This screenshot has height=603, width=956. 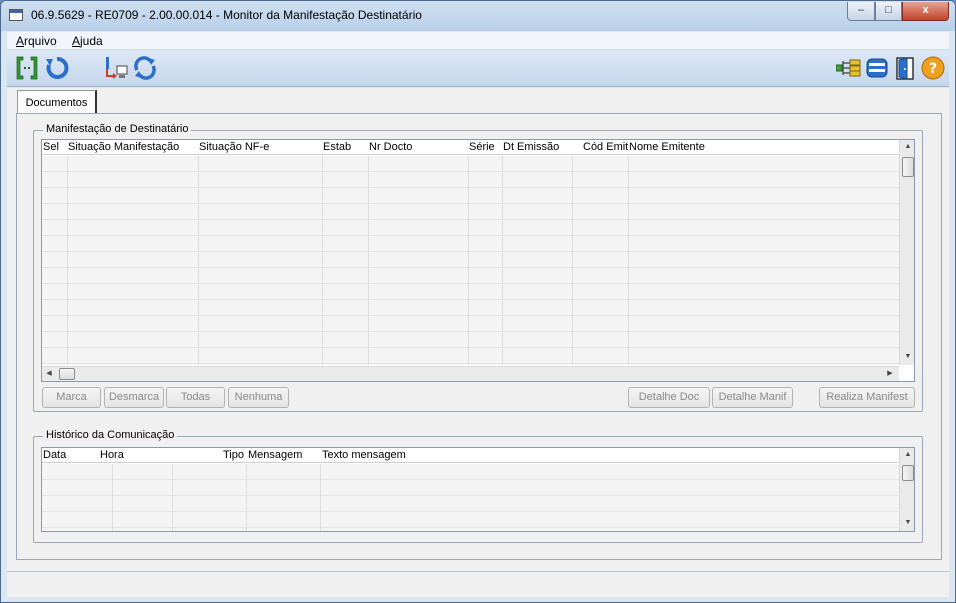 I want to click on col-serie: Série, so click(x=482, y=147).